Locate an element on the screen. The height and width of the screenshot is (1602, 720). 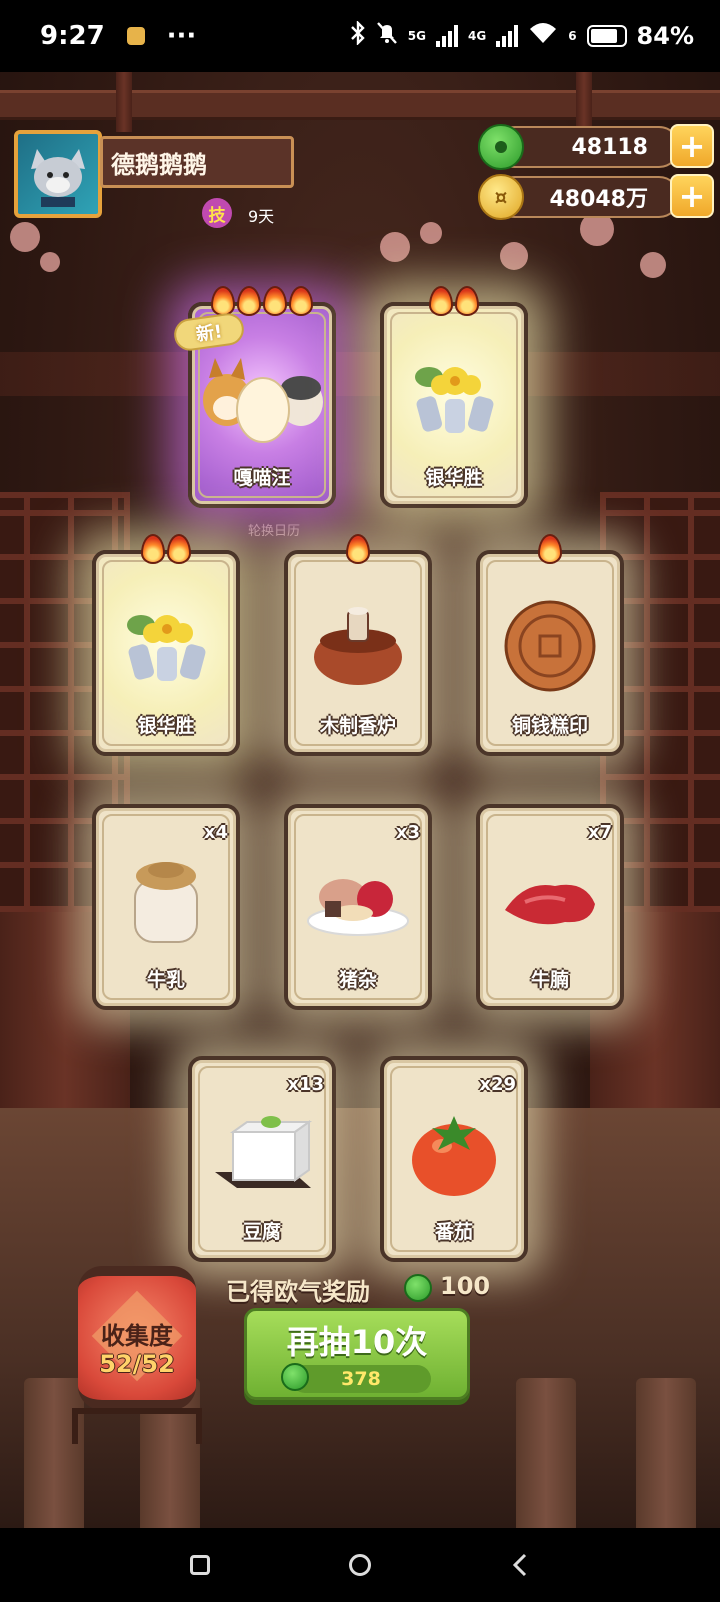
battery-icon is located at coordinates (606, 36).